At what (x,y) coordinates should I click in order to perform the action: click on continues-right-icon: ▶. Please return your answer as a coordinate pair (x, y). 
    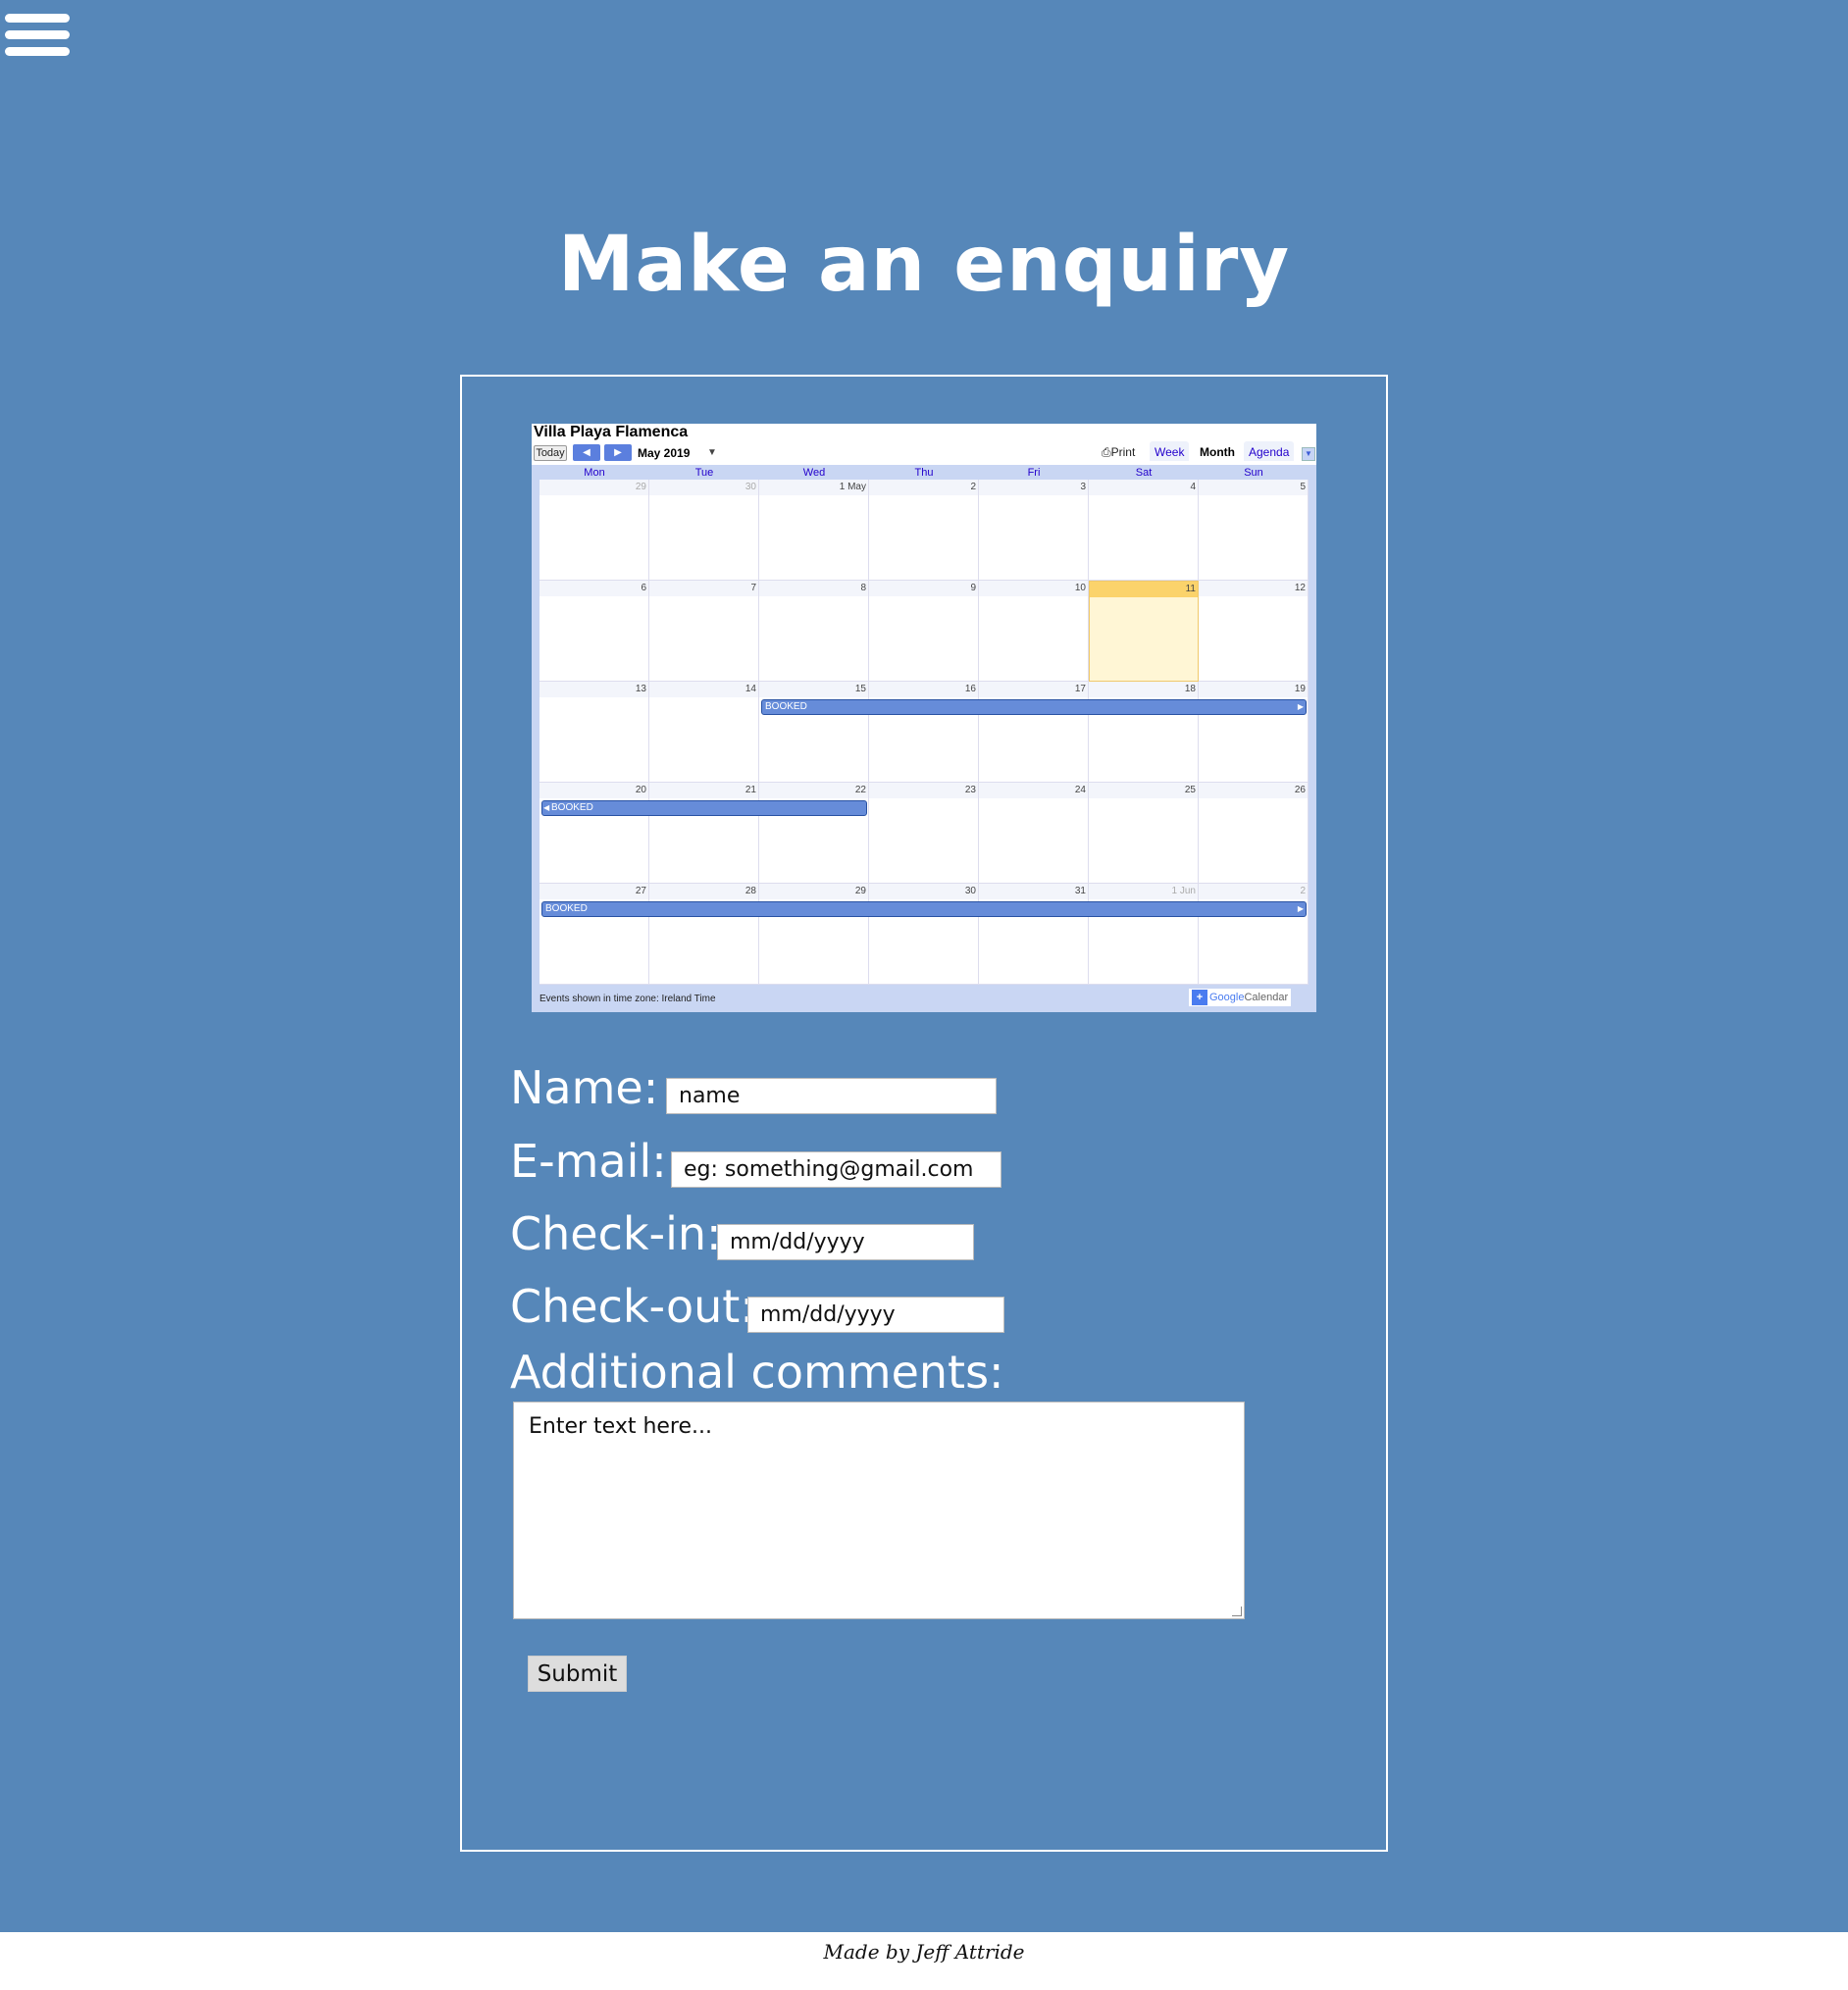
    Looking at the image, I should click on (1300, 908).